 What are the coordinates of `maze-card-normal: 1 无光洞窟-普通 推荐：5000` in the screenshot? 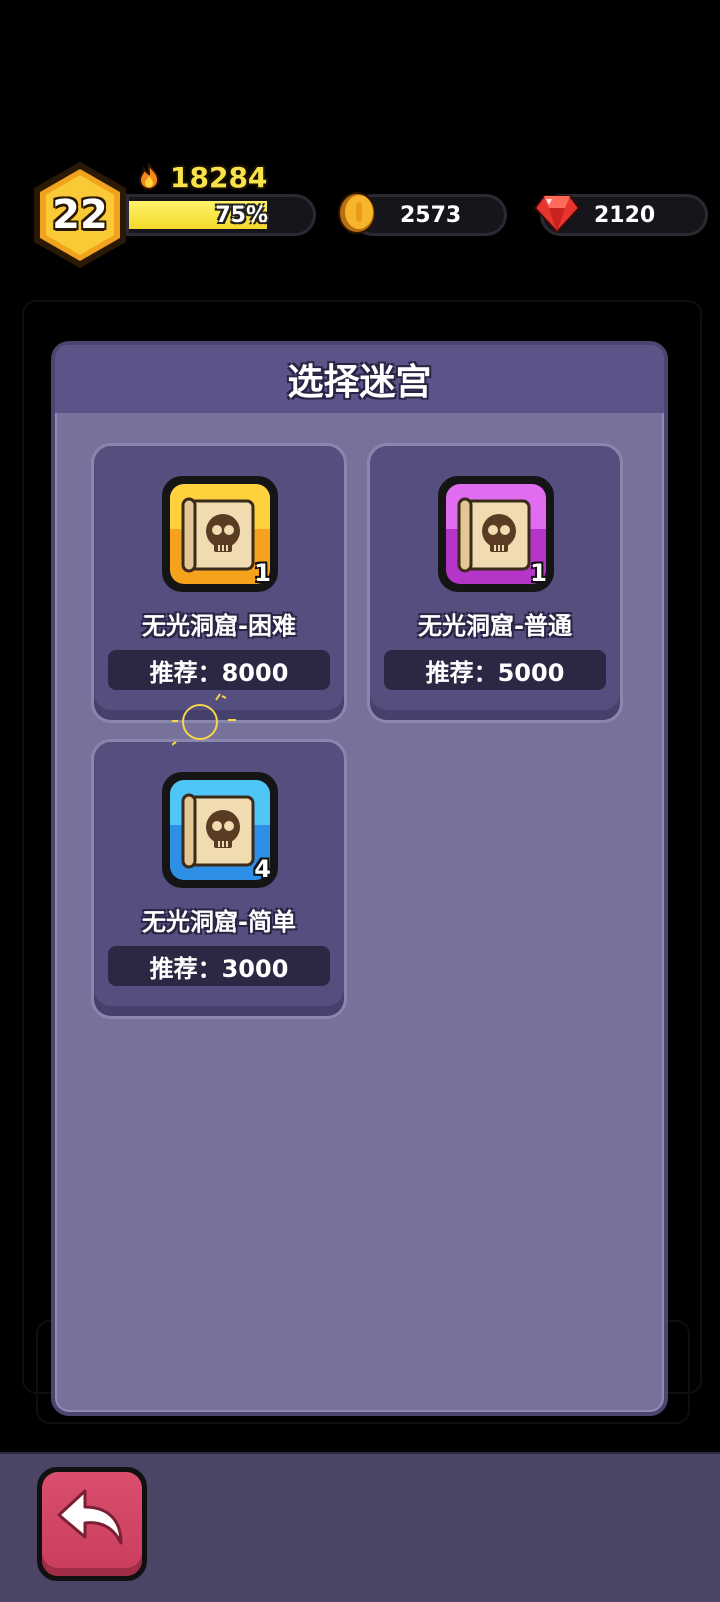 It's located at (495, 583).